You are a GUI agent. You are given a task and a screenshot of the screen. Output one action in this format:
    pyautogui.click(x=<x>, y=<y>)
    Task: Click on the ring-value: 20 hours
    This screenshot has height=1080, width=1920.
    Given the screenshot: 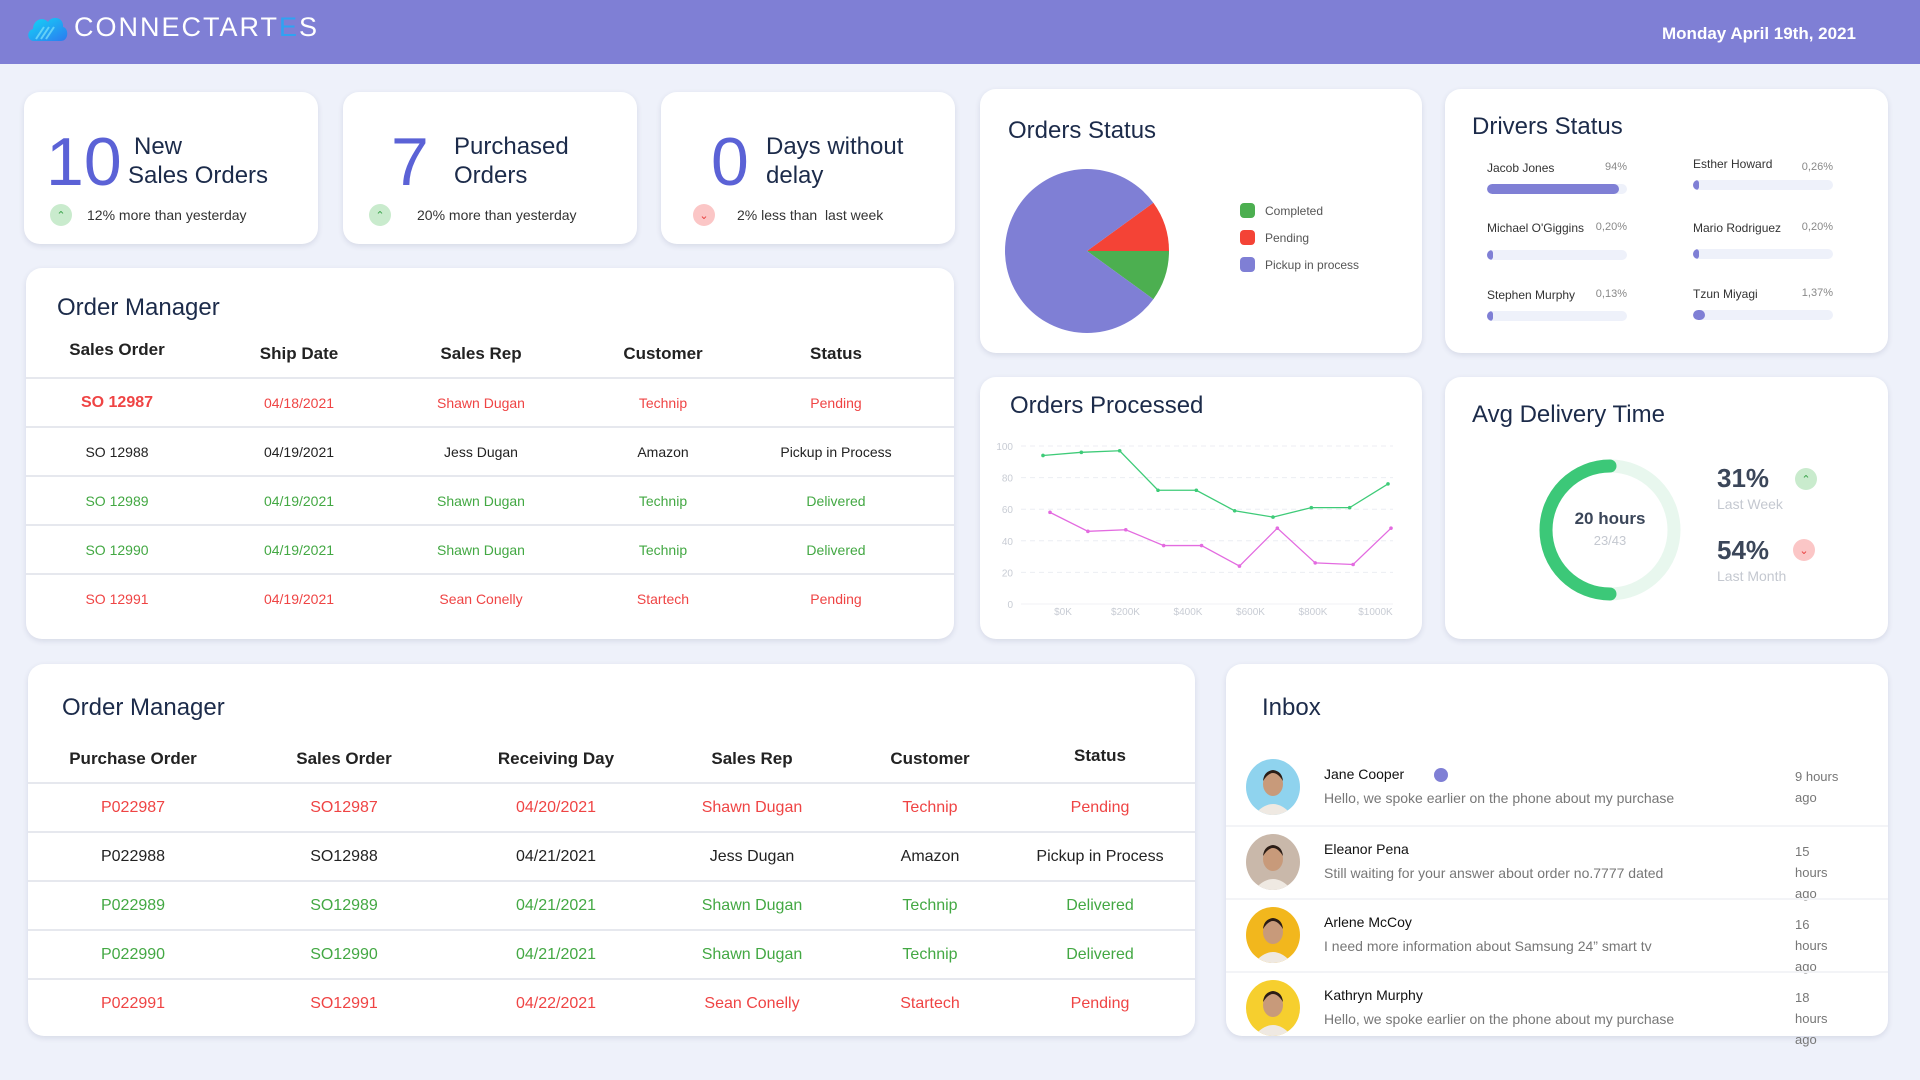 What is the action you would take?
    pyautogui.click(x=1610, y=518)
    